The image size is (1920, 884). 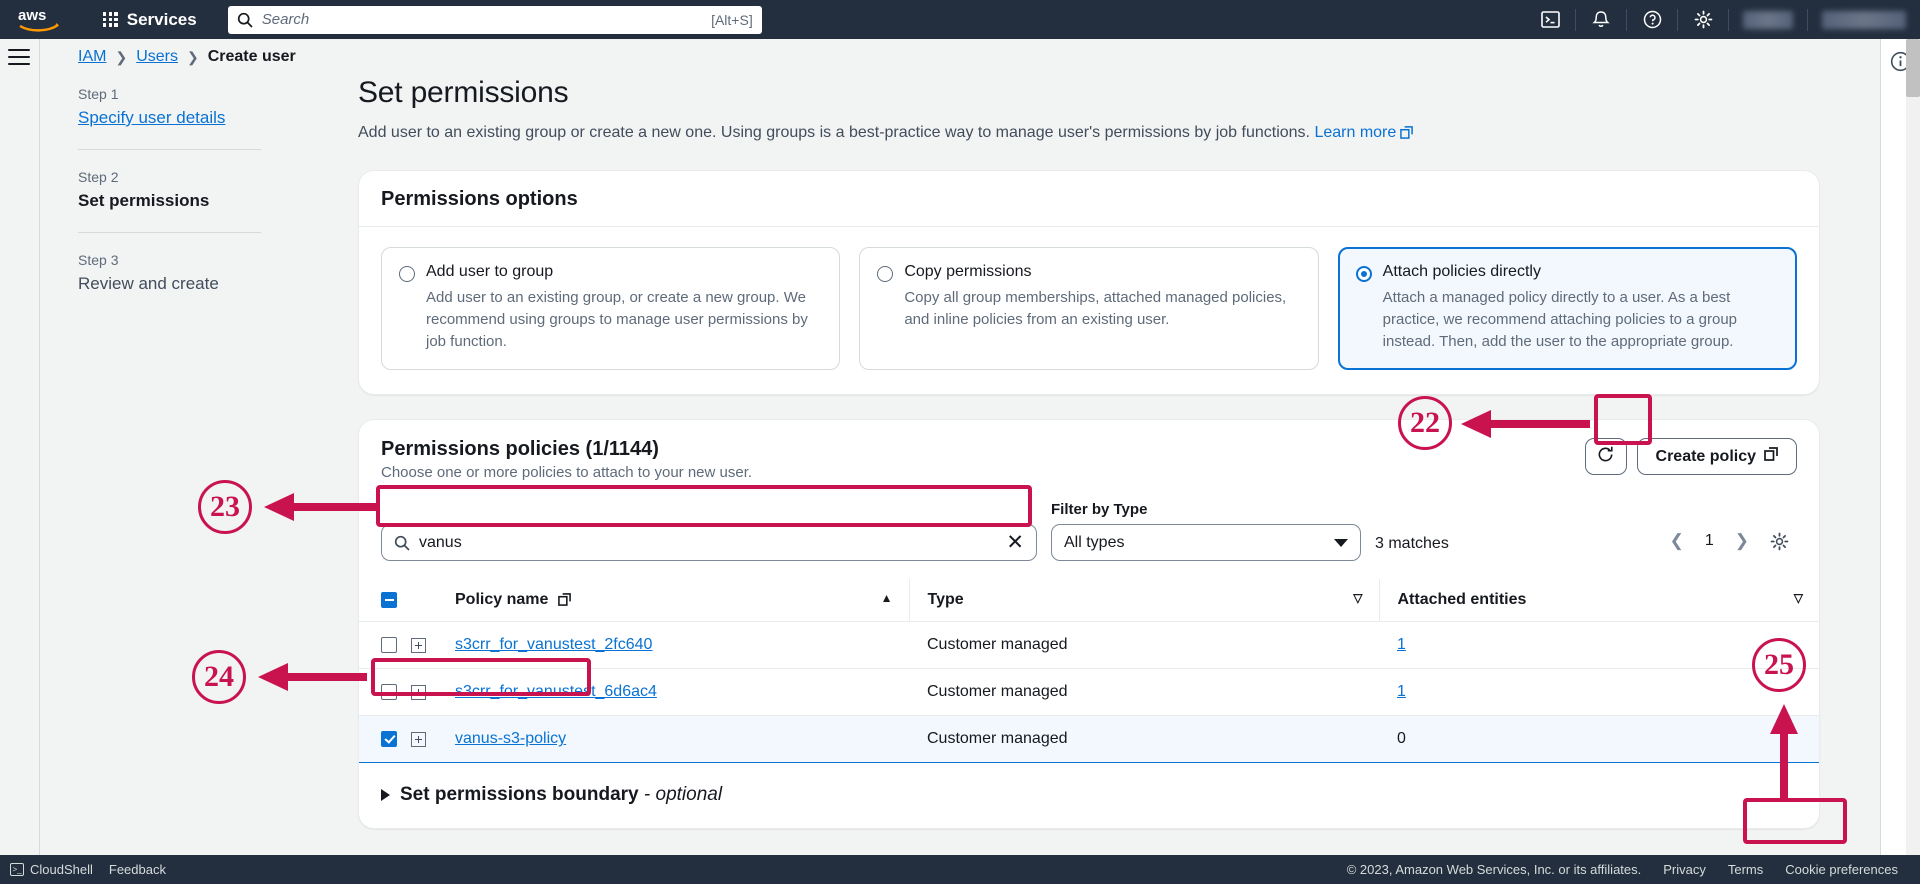 I want to click on policy-name-link: vanus-s3-policy, so click(x=510, y=738).